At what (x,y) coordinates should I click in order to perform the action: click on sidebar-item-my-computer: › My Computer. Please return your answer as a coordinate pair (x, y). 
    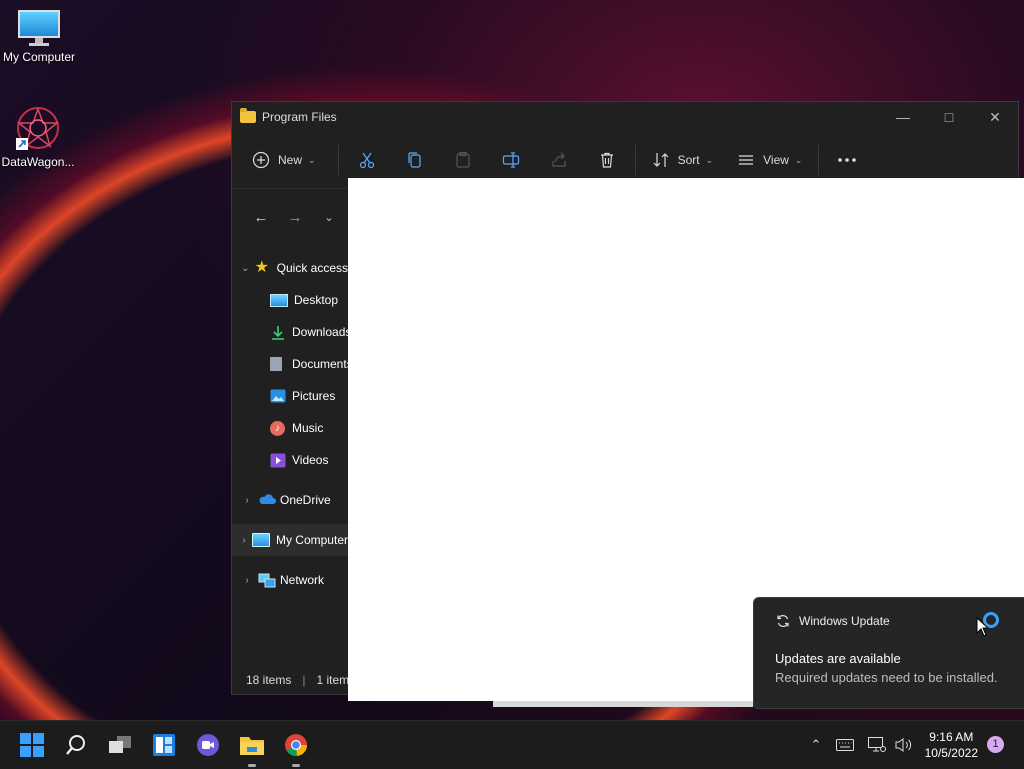
    Looking at the image, I should click on (290, 540).